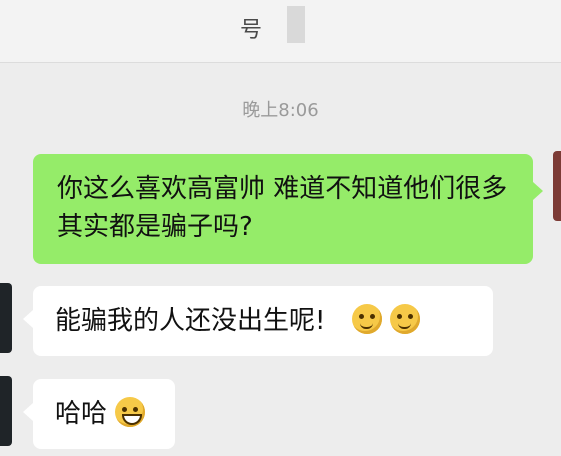  I want to click on message-timestamp: 晚上8:06, so click(280, 110).